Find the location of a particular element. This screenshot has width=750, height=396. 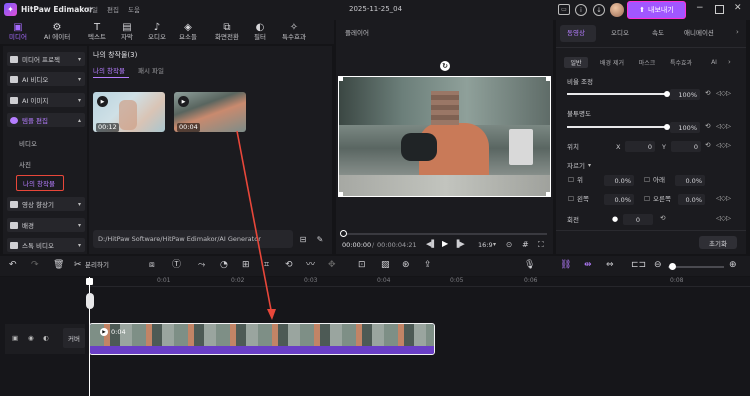

video-clip: ▶ 0:04 is located at coordinates (262, 339).